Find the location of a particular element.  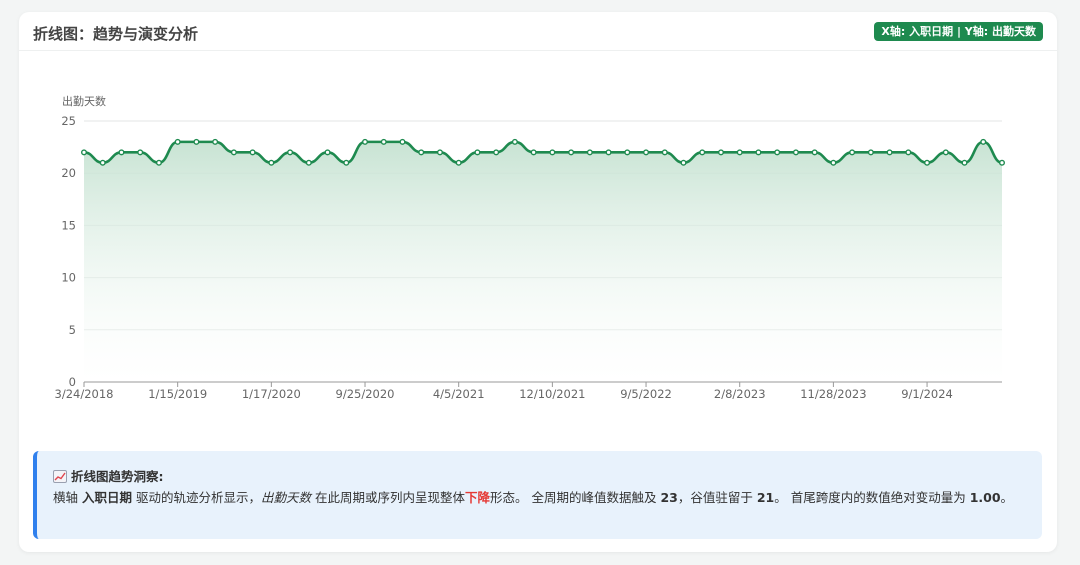

x-tick-label: 9/25/2020 is located at coordinates (365, 394).